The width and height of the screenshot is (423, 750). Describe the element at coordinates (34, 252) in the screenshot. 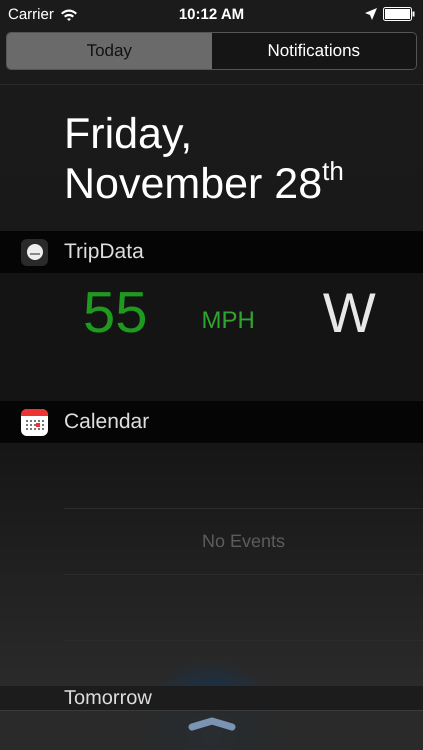

I see `speedometer-icon` at that location.